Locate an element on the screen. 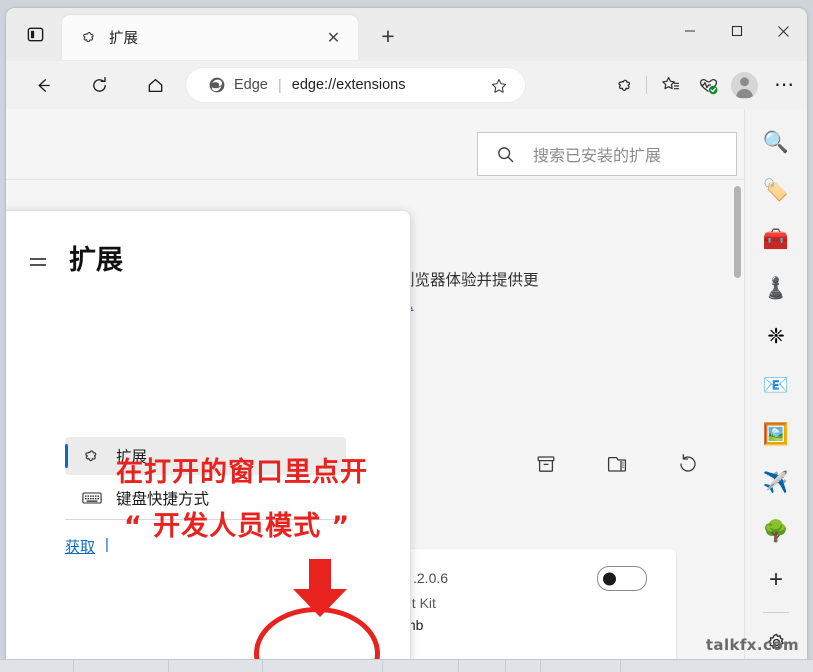  tab-search-icon is located at coordinates (35, 34).